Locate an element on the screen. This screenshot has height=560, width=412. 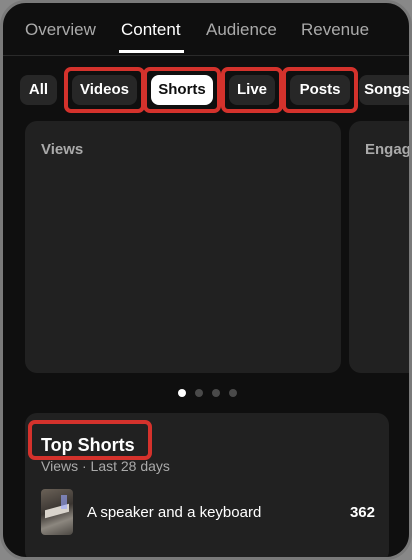
top-shorts-subtitle: Views · Last 28 days is located at coordinates (105, 466).